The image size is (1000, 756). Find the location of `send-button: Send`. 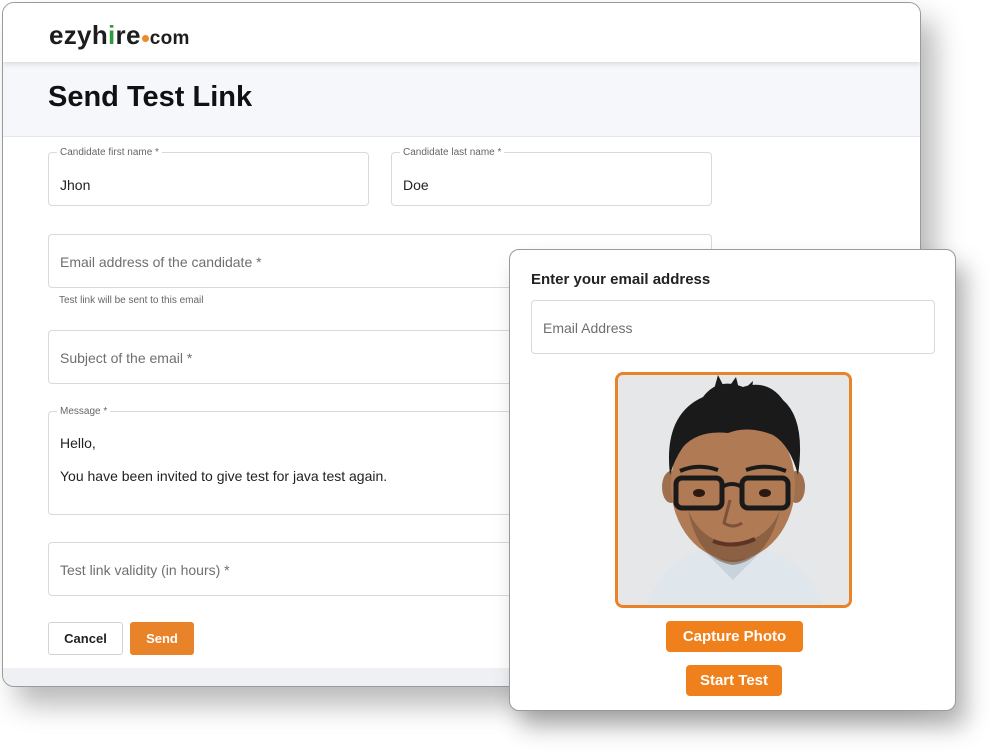

send-button: Send is located at coordinates (162, 638).